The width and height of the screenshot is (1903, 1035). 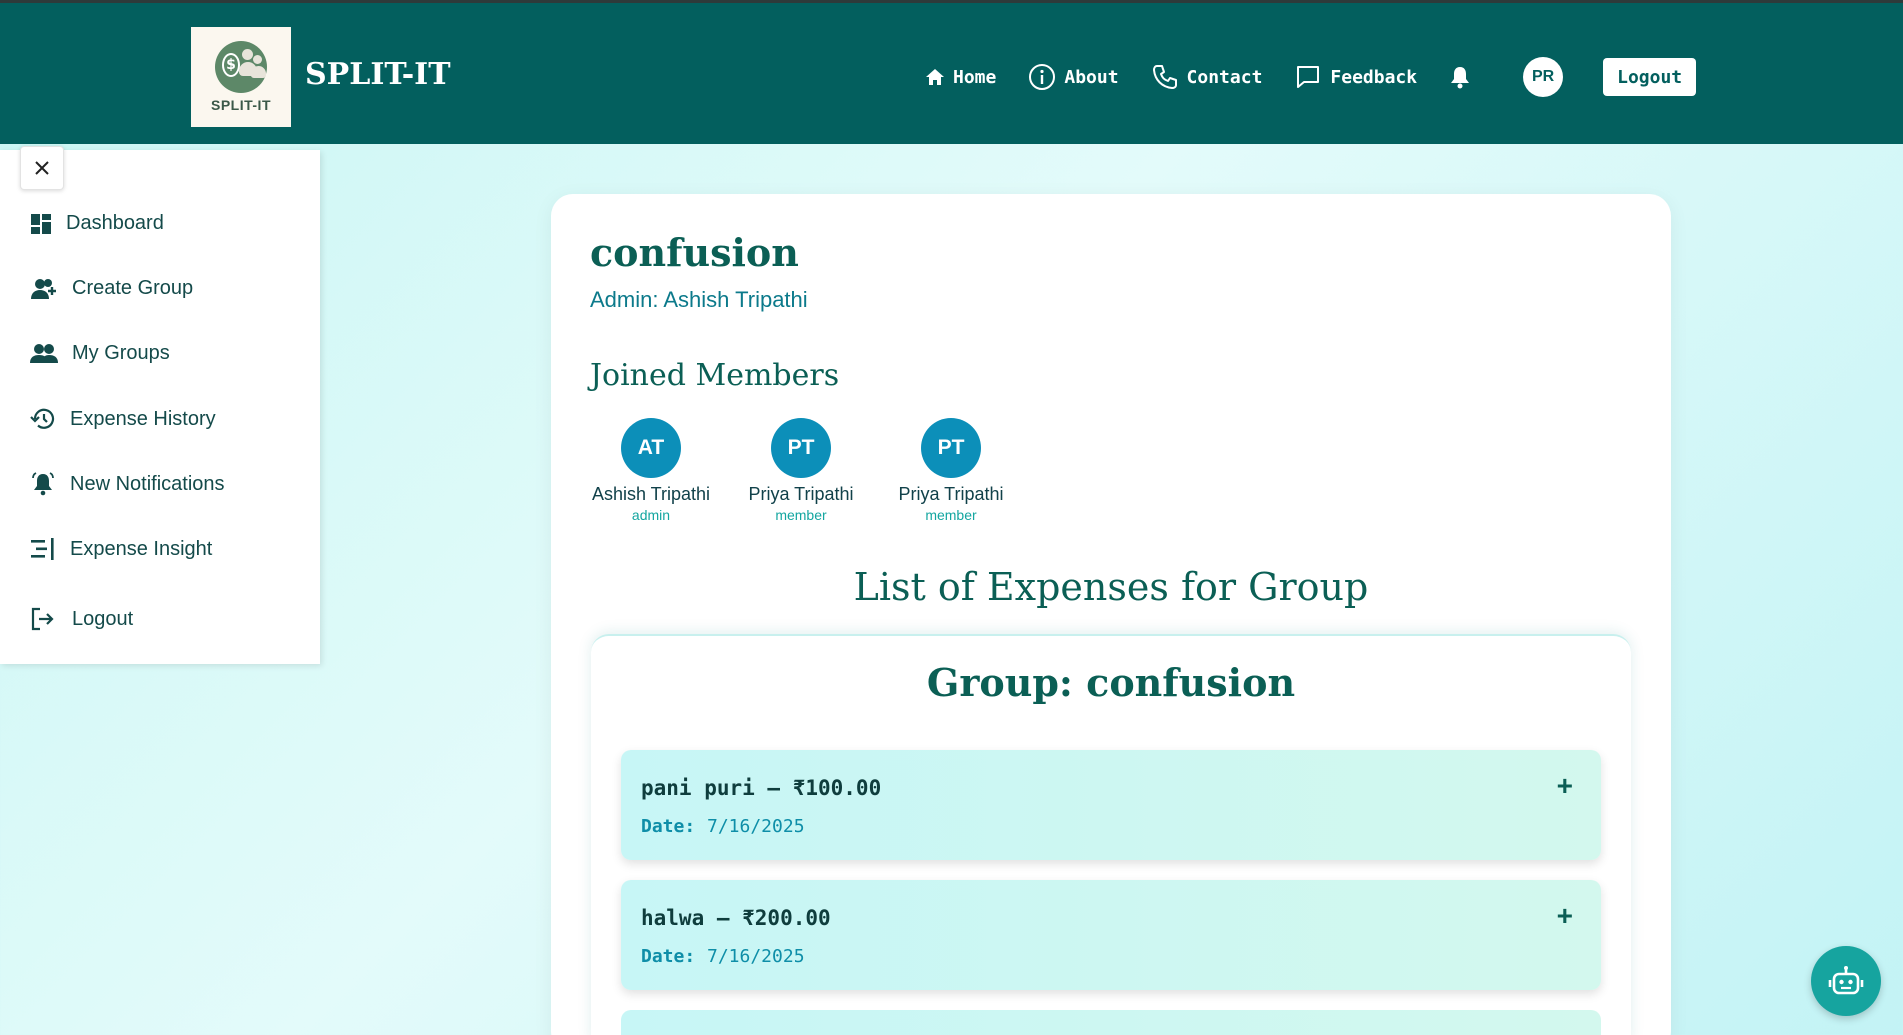 What do you see at coordinates (1111, 935) in the screenshot?
I see `expense-item: halwa – ₹200.00 Date: 7/16/2025 +` at bounding box center [1111, 935].